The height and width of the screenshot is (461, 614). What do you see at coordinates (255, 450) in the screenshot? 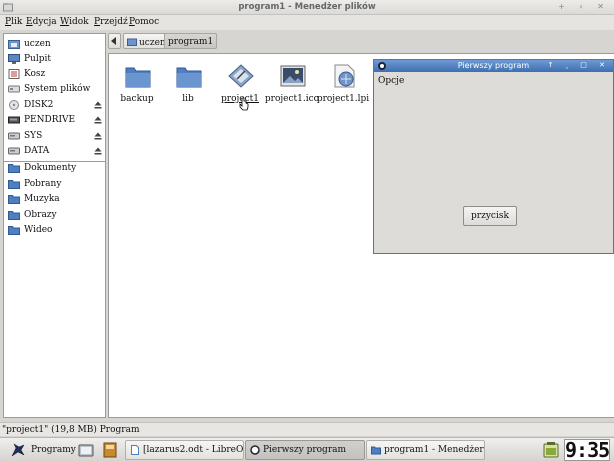
I see `app-icon` at bounding box center [255, 450].